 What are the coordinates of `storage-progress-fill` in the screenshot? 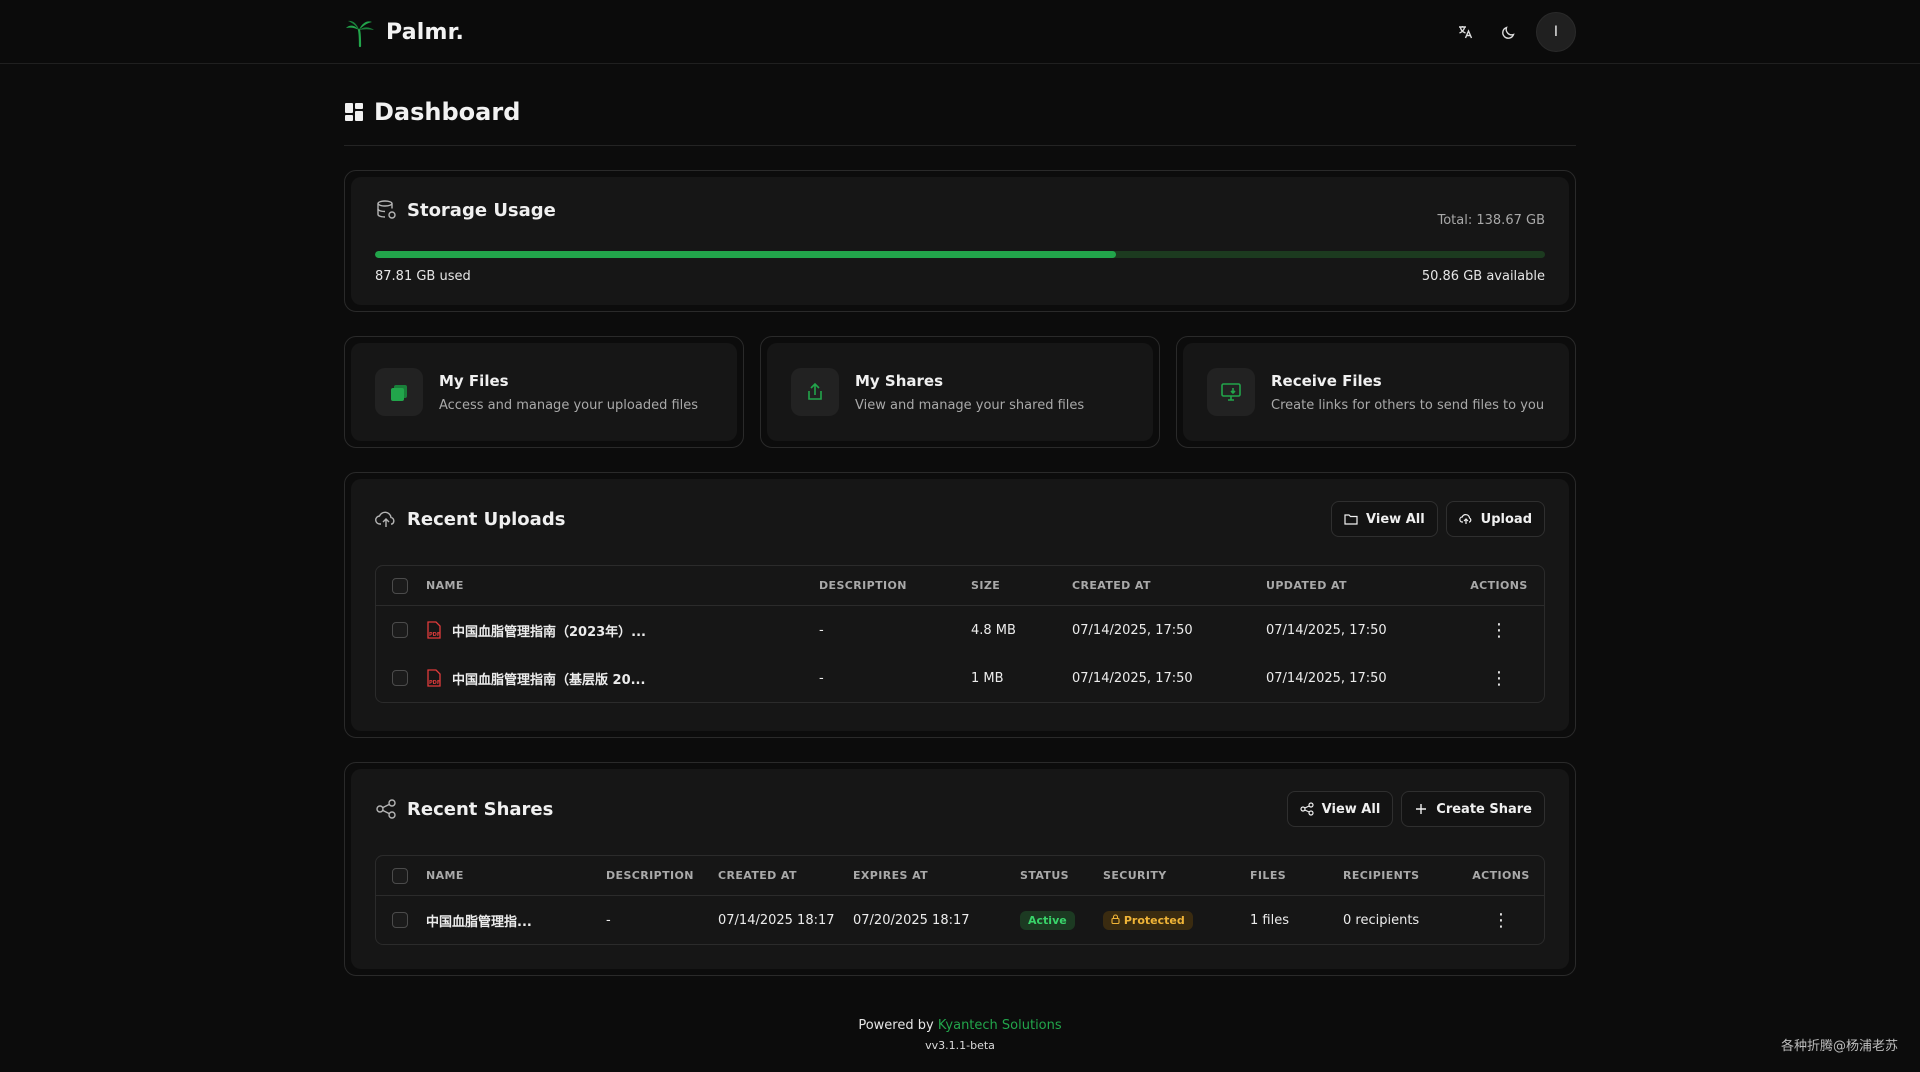 It's located at (745, 254).